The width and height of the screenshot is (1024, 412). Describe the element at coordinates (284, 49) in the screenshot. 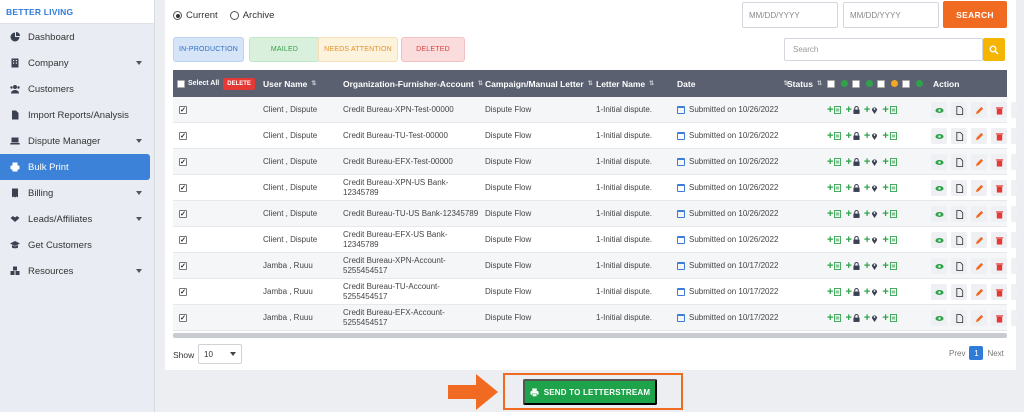

I see `chip-mailed: MAILED` at that location.